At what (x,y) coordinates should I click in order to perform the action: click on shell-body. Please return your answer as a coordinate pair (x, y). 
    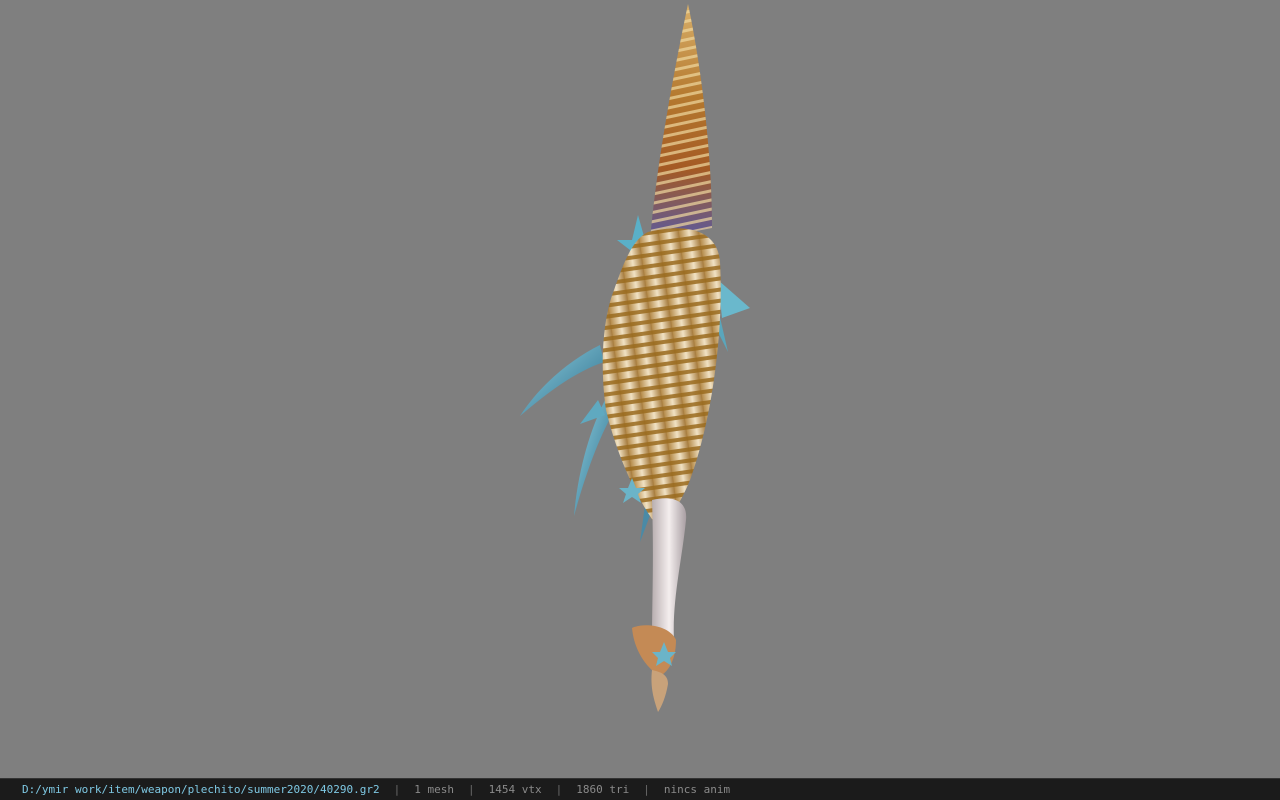
    Looking at the image, I should click on (661, 379).